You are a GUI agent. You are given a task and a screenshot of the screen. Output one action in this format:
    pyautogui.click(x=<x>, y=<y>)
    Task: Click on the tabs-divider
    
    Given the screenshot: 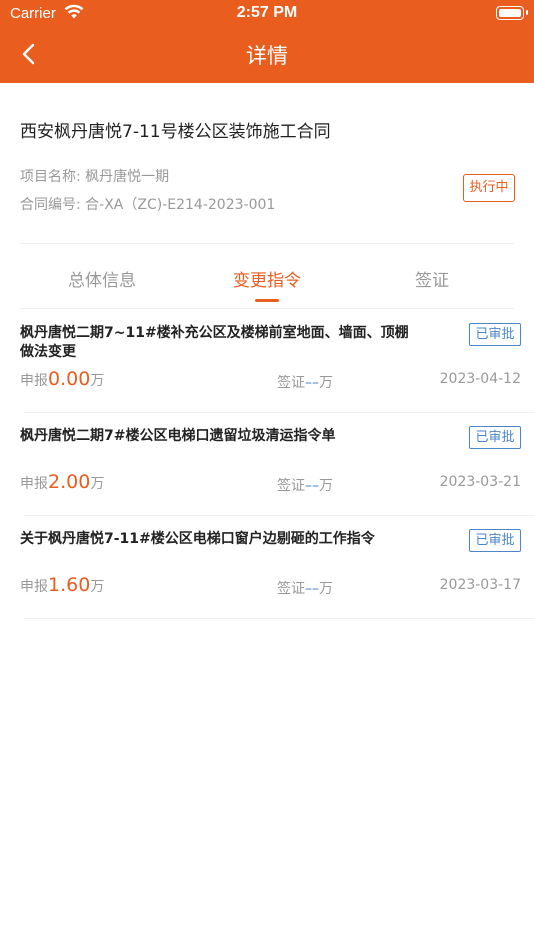 What is the action you would take?
    pyautogui.click(x=267, y=308)
    